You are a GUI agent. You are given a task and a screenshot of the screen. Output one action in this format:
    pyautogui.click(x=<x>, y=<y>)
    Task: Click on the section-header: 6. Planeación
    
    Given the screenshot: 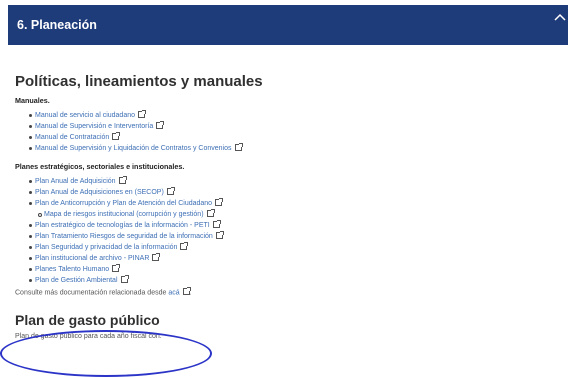 What is the action you would take?
    pyautogui.click(x=288, y=25)
    